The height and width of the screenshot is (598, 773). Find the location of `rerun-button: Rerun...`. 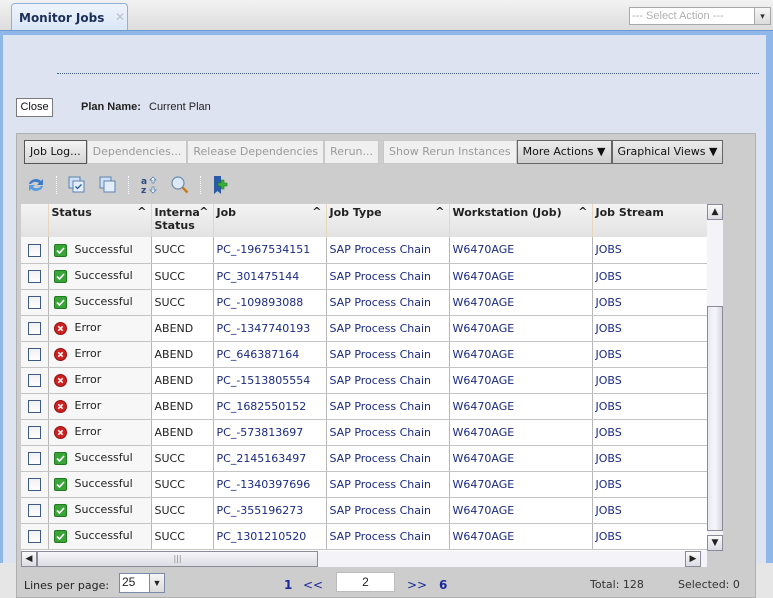

rerun-button: Rerun... is located at coordinates (352, 152).